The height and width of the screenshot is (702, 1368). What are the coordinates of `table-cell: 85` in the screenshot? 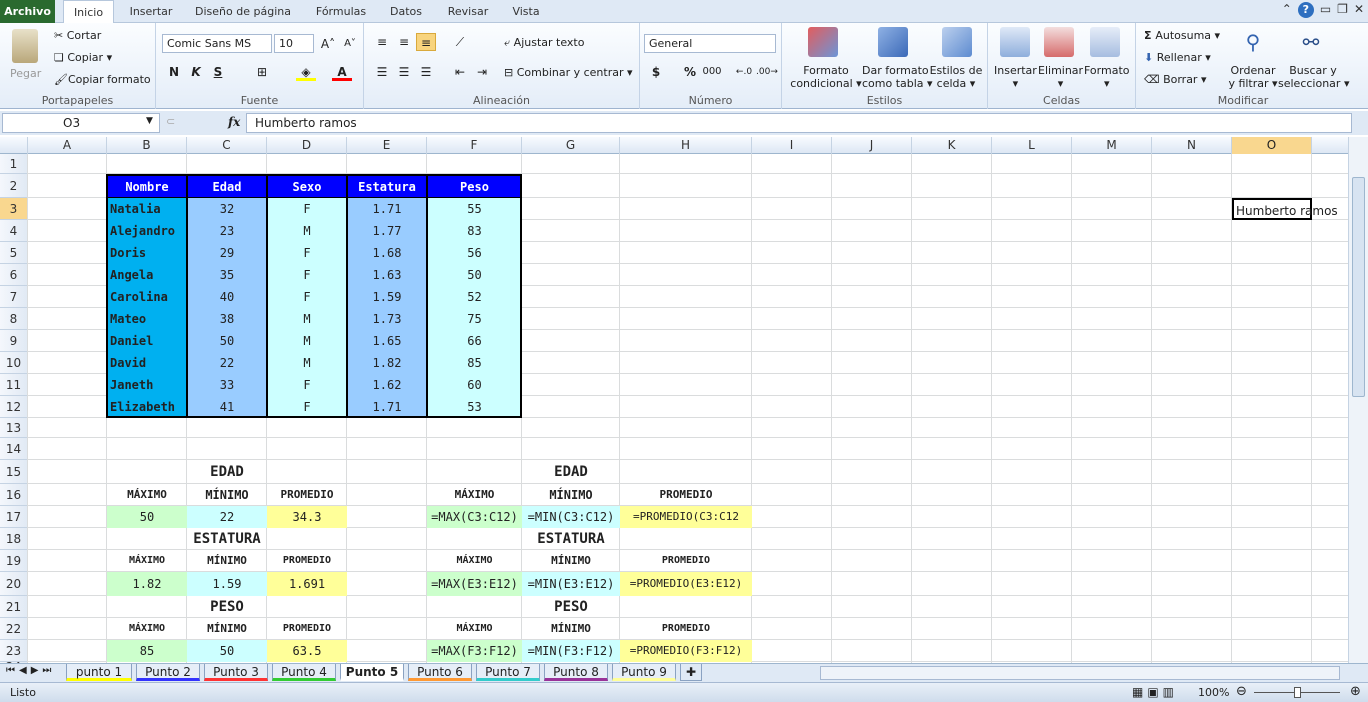 It's located at (474, 363).